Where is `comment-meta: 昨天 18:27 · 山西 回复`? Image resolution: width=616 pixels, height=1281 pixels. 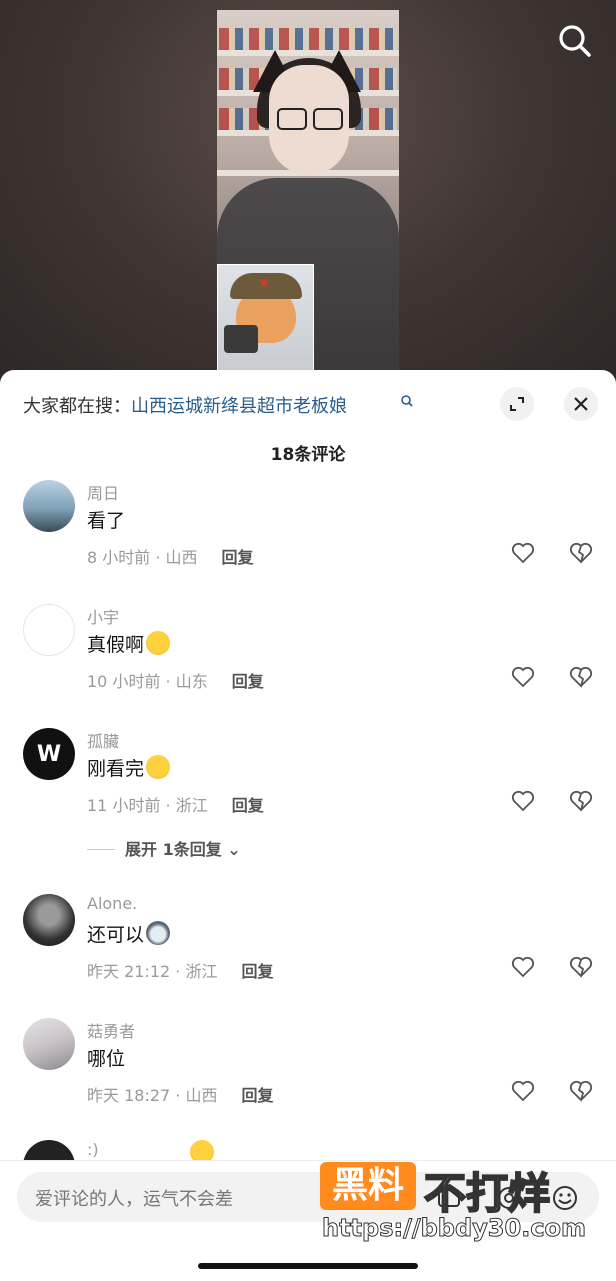
comment-meta: 昨天 18:27 · 山西 回复 is located at coordinates (180, 1094).